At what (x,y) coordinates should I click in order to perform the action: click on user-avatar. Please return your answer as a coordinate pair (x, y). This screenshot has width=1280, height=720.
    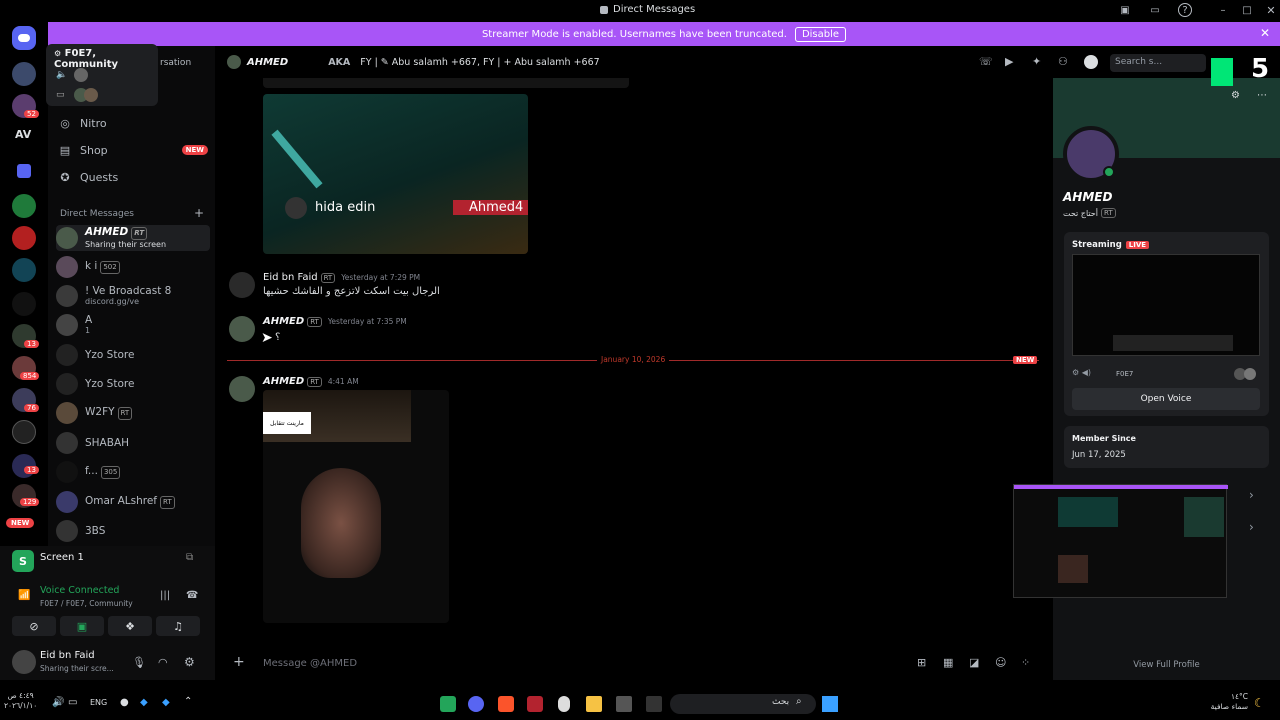
    Looking at the image, I should click on (24, 662).